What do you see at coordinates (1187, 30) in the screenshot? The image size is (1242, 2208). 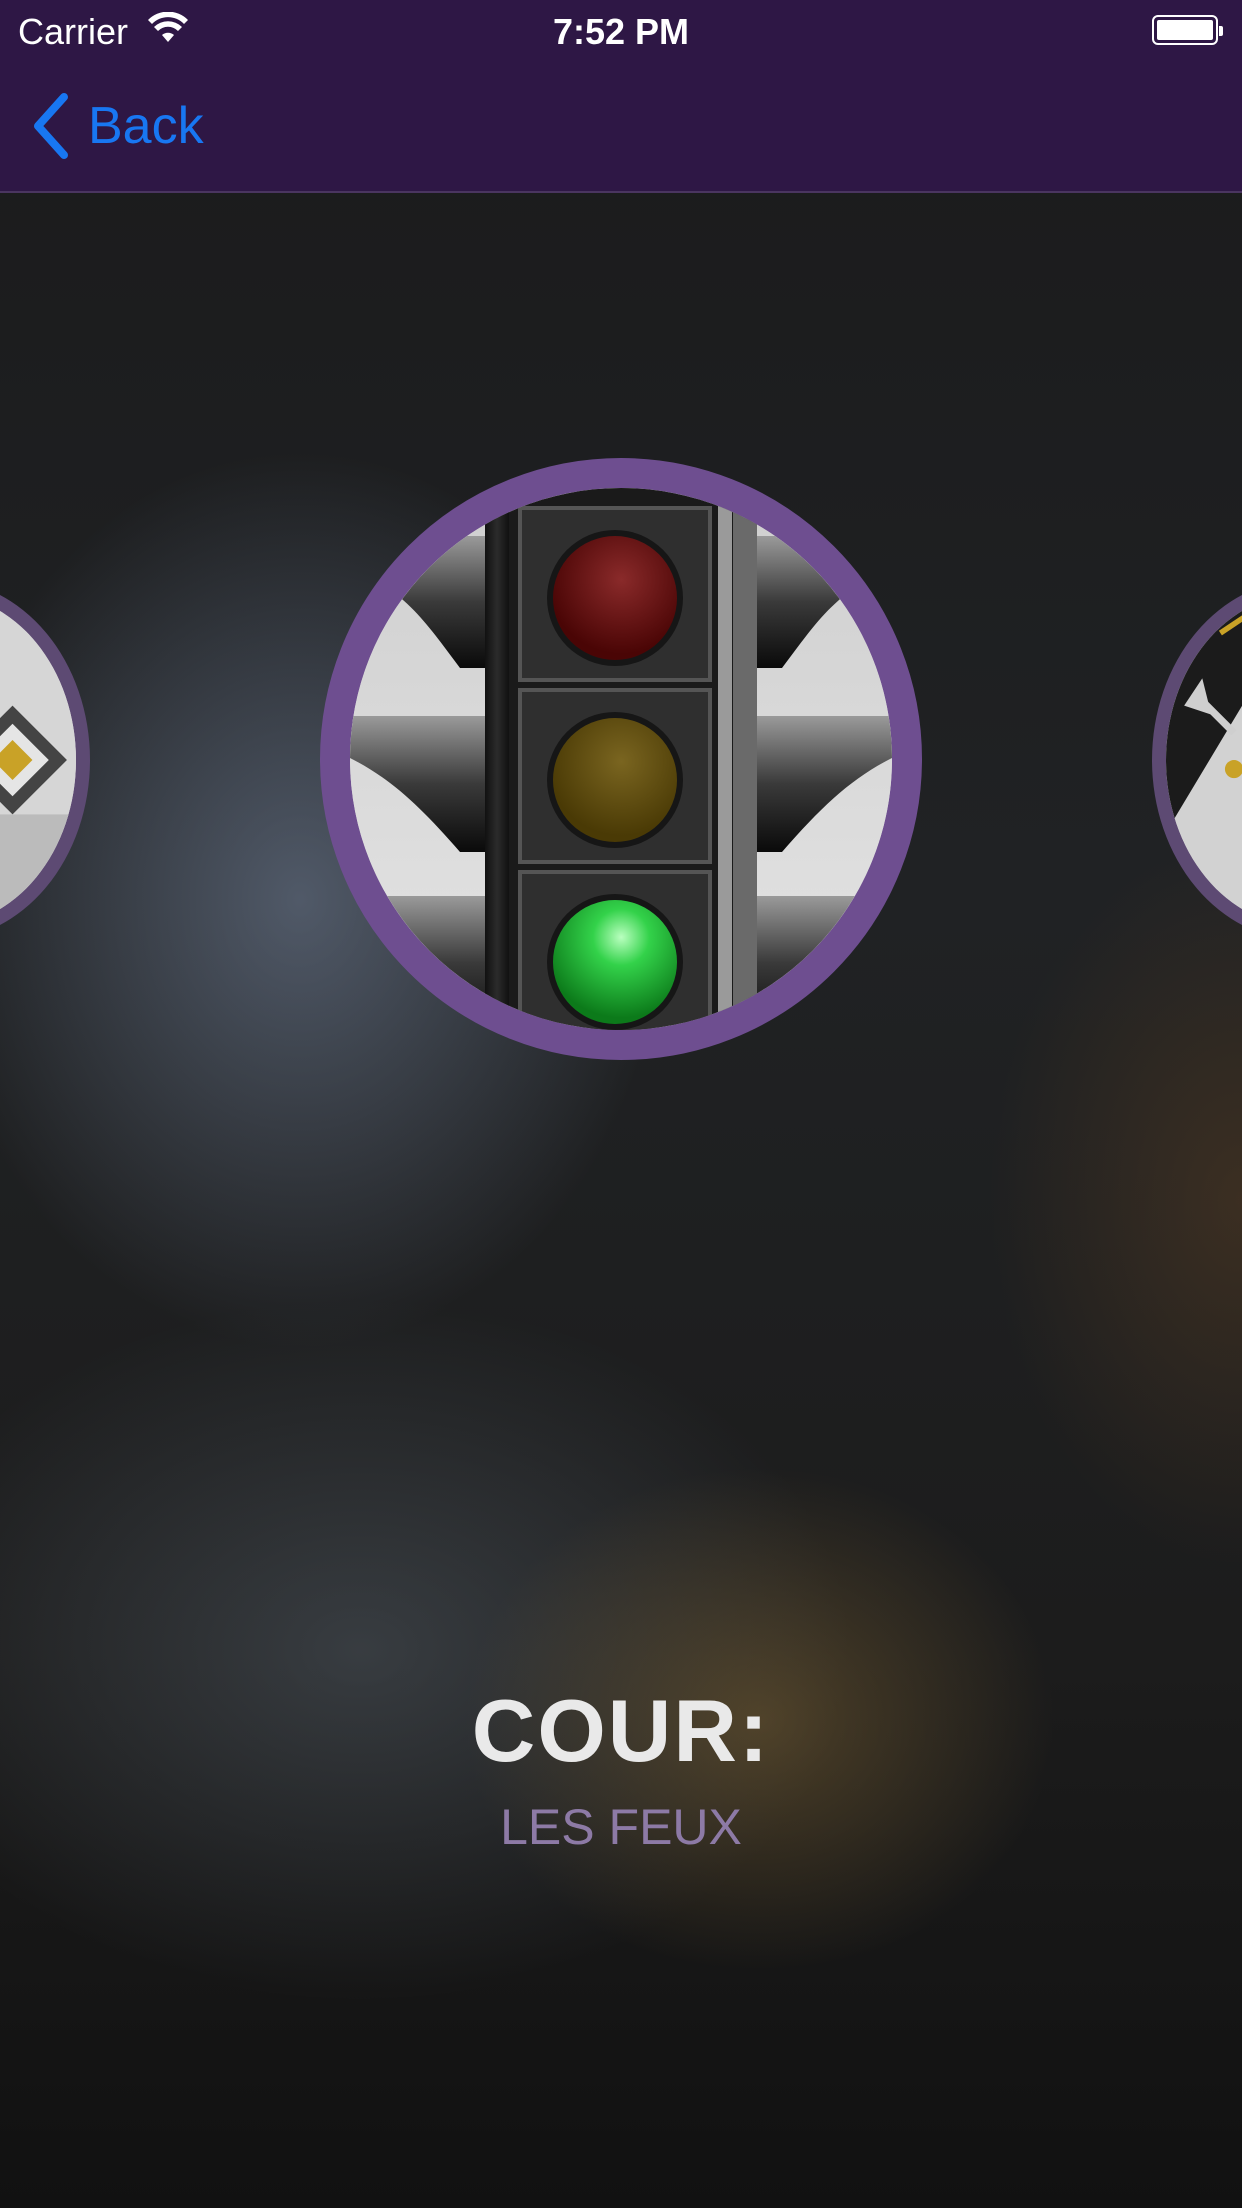 I see `battery-icon` at bounding box center [1187, 30].